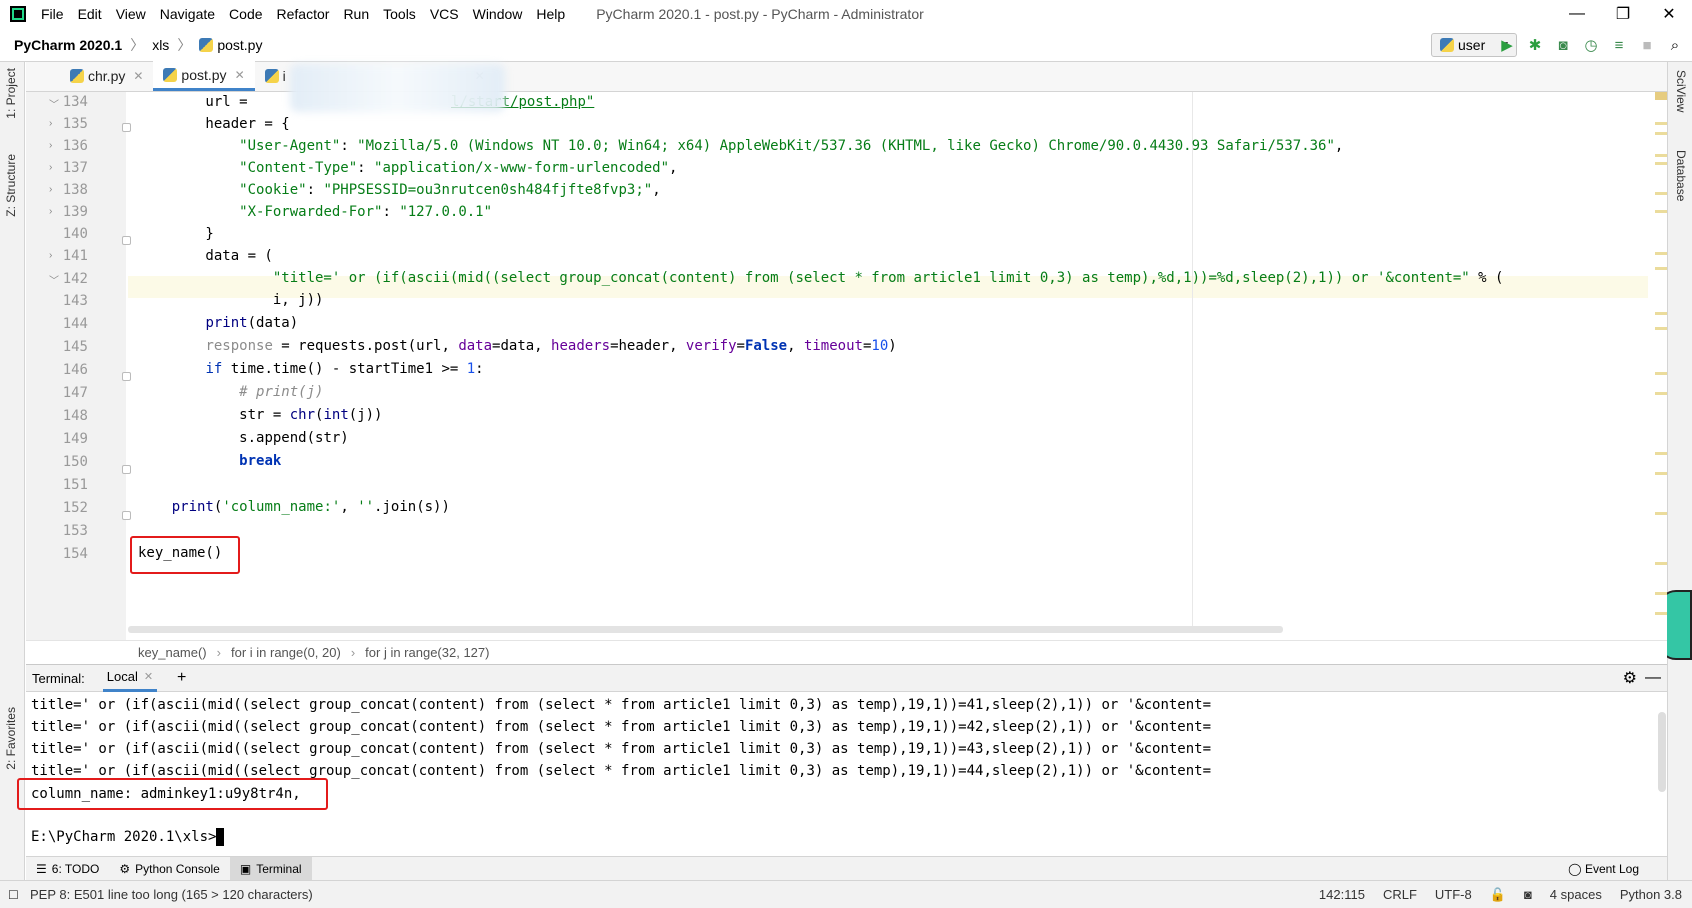 Image resolution: width=1692 pixels, height=908 pixels. What do you see at coordinates (220, 837) in the screenshot?
I see `text-cursor` at bounding box center [220, 837].